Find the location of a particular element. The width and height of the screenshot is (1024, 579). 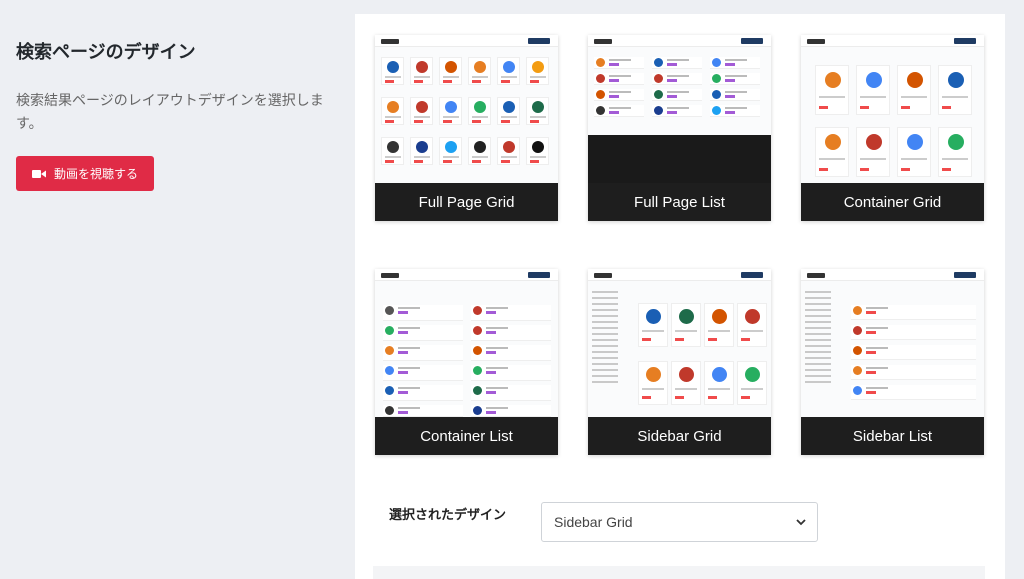

selected-design-label: 選択されたデザイン is located at coordinates (448, 515).